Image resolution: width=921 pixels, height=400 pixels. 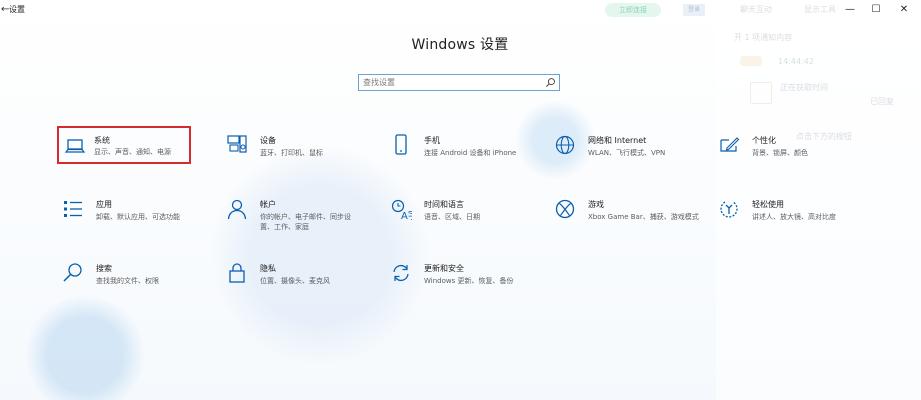 I want to click on tile-system: 系统 显示、声音、通知、电源, so click(x=124, y=145).